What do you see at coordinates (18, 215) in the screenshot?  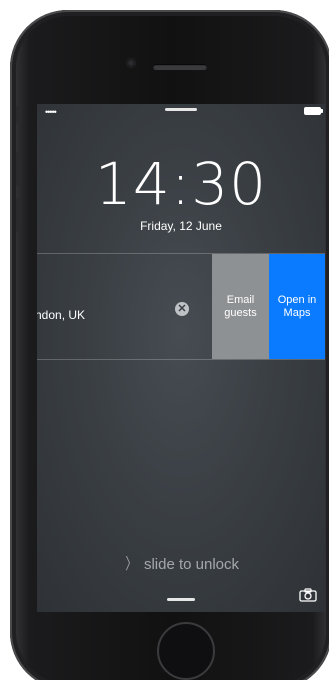 I see `volume-down-button` at bounding box center [18, 215].